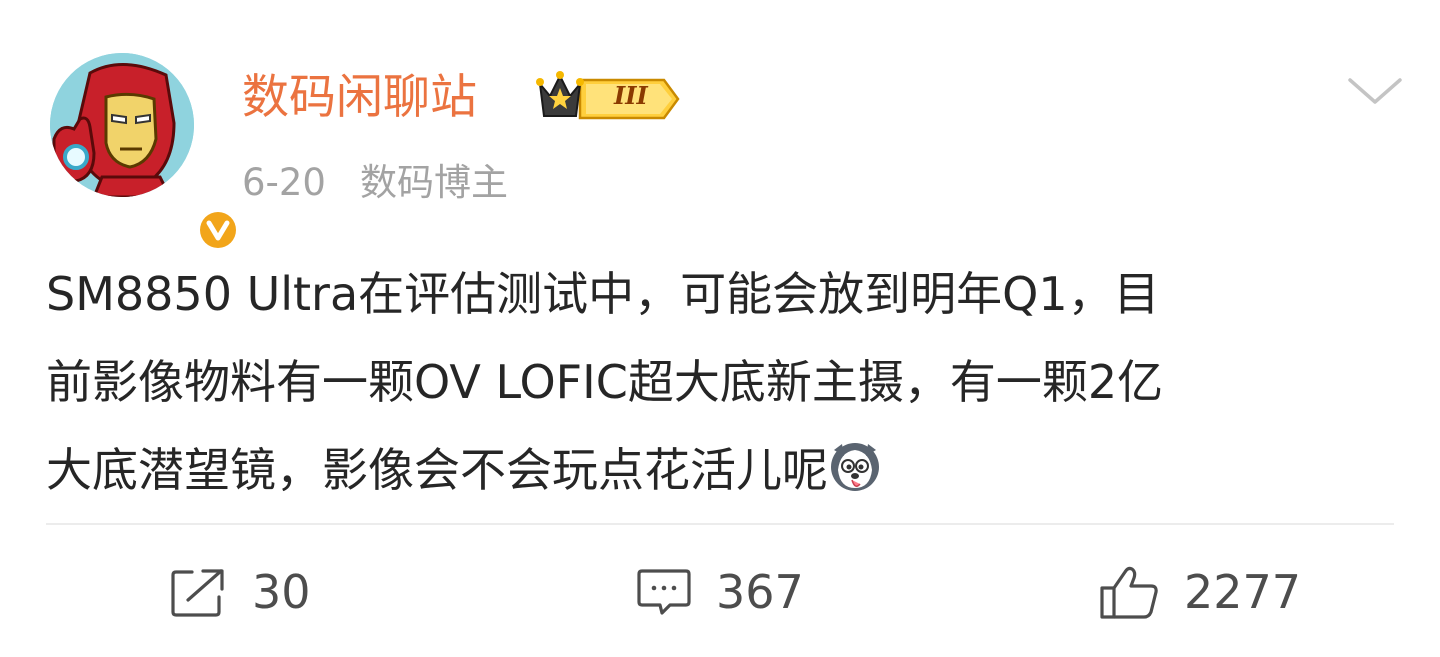  What do you see at coordinates (1243, 592) in the screenshot?
I see `like-count: 2277` at bounding box center [1243, 592].